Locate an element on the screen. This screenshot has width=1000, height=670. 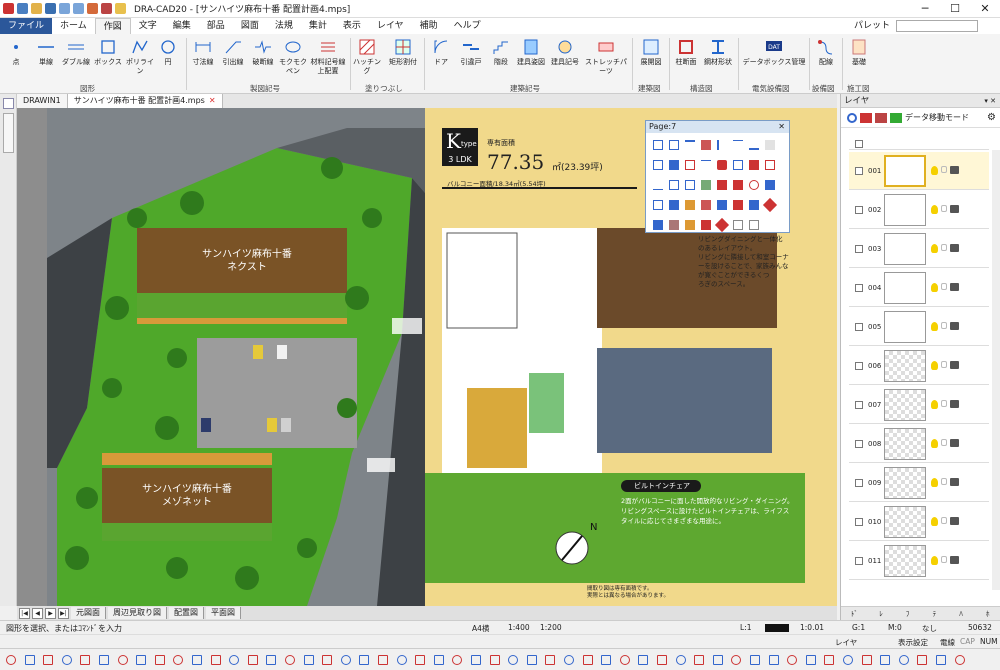
sidebar-tab is located at coordinates (8, 133).